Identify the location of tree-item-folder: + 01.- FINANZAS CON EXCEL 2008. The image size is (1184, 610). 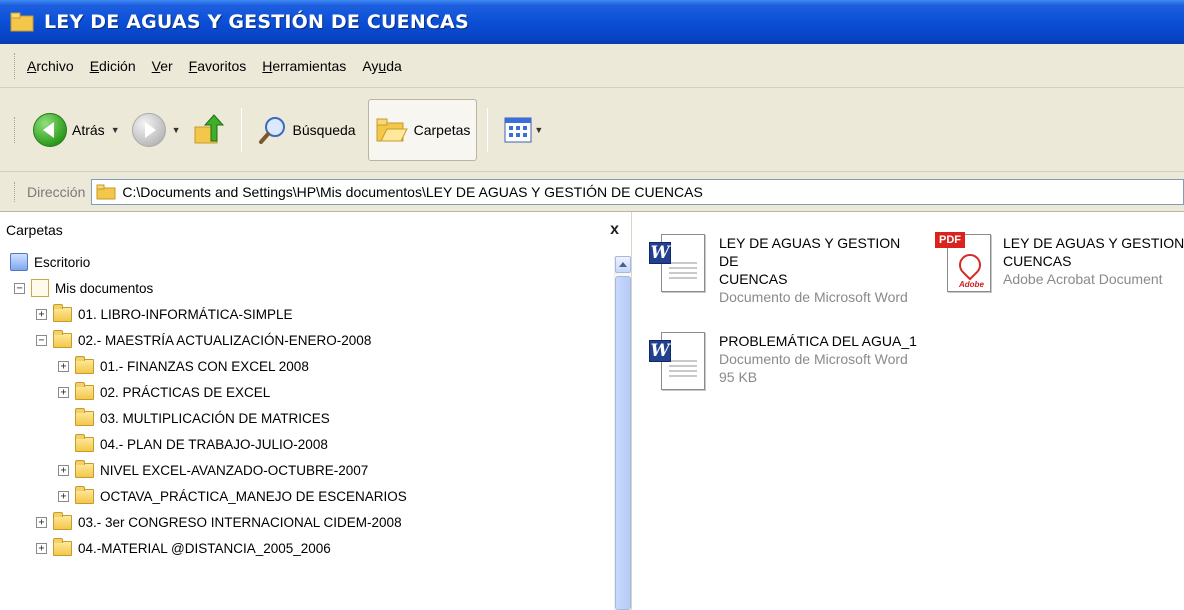
(183, 366).